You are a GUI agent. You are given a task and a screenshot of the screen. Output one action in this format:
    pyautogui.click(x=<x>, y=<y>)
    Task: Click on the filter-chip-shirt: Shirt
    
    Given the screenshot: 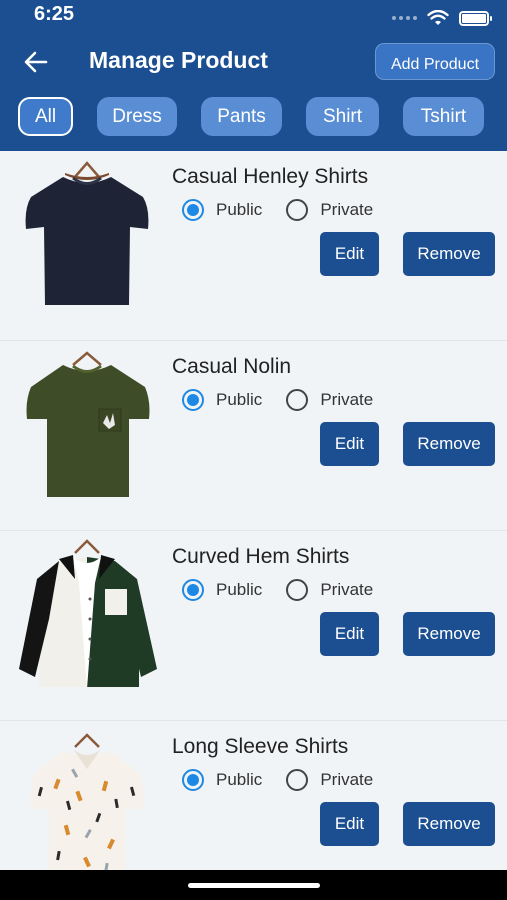 What is the action you would take?
    pyautogui.click(x=342, y=116)
    